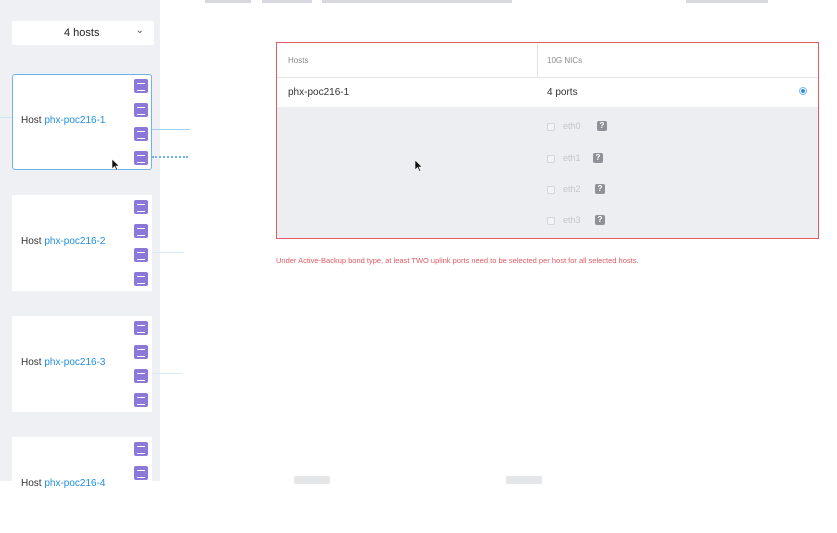  I want to click on hosts-dropdown-value: 4 hosts, so click(82, 33).